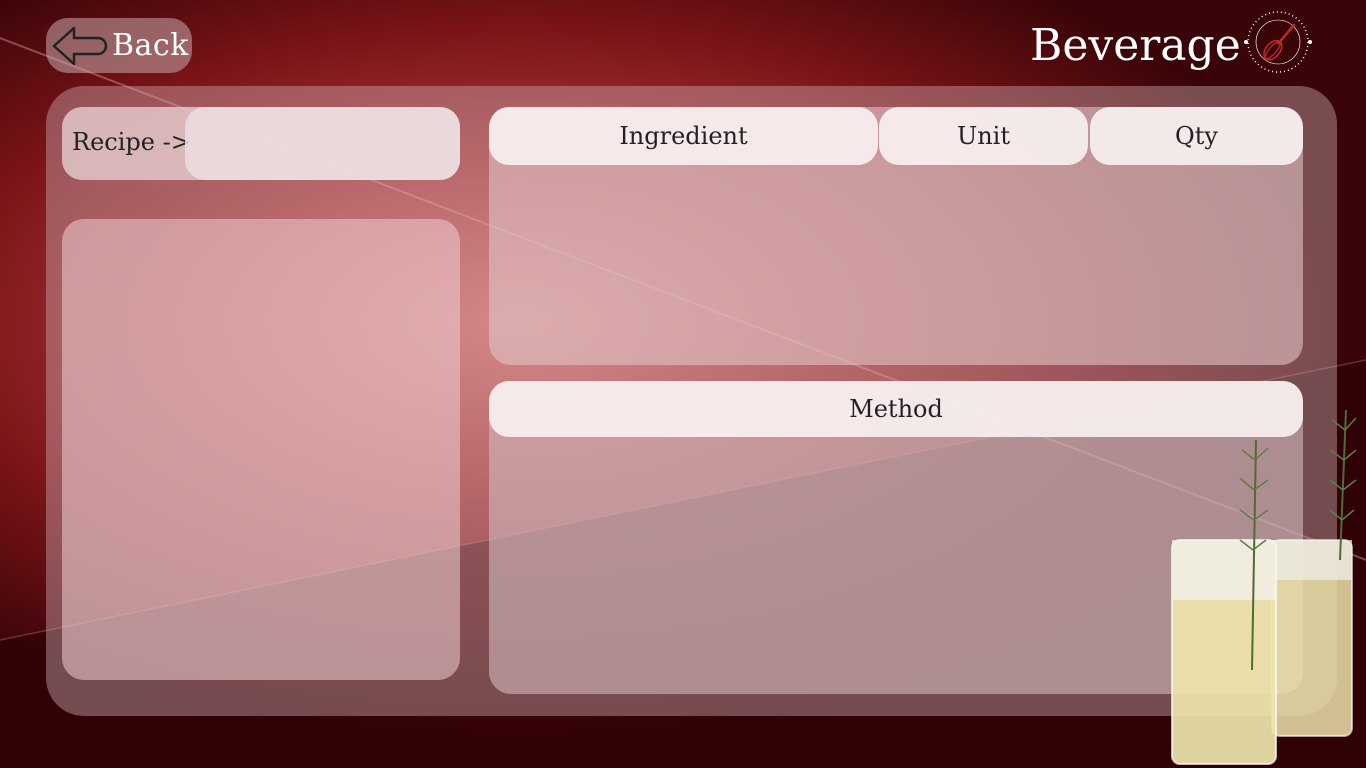 This screenshot has width=1366, height=768. I want to click on column-header-ingredient: Ingredient, so click(683, 136).